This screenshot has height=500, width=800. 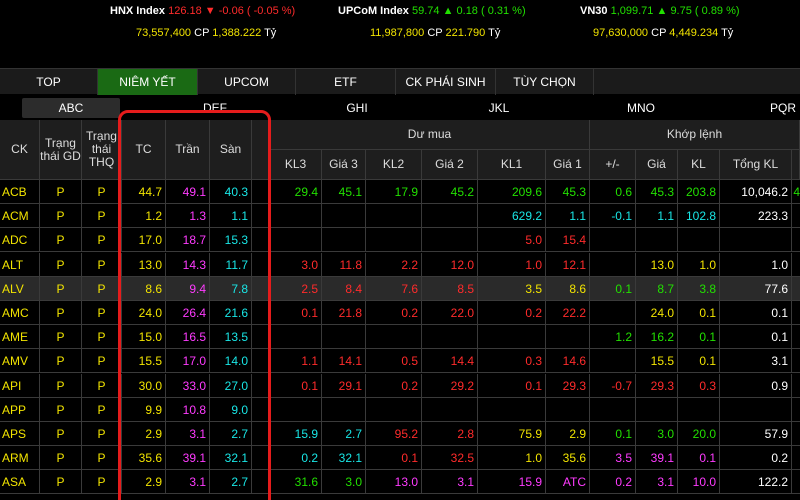 What do you see at coordinates (344, 361) in the screenshot?
I see `cell-gia3: 14.1` at bounding box center [344, 361].